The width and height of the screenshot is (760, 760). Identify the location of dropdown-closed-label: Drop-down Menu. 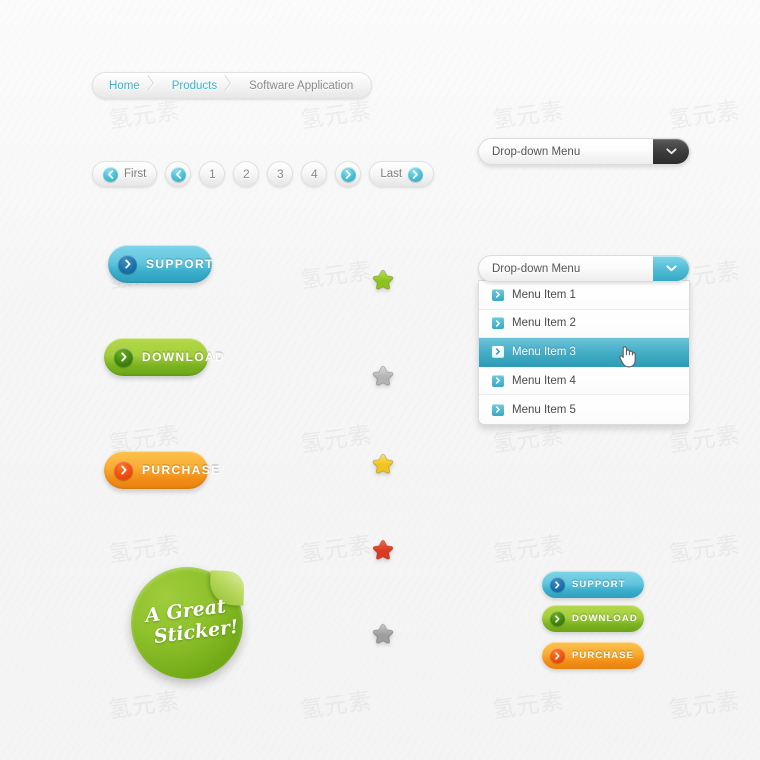
(536, 151).